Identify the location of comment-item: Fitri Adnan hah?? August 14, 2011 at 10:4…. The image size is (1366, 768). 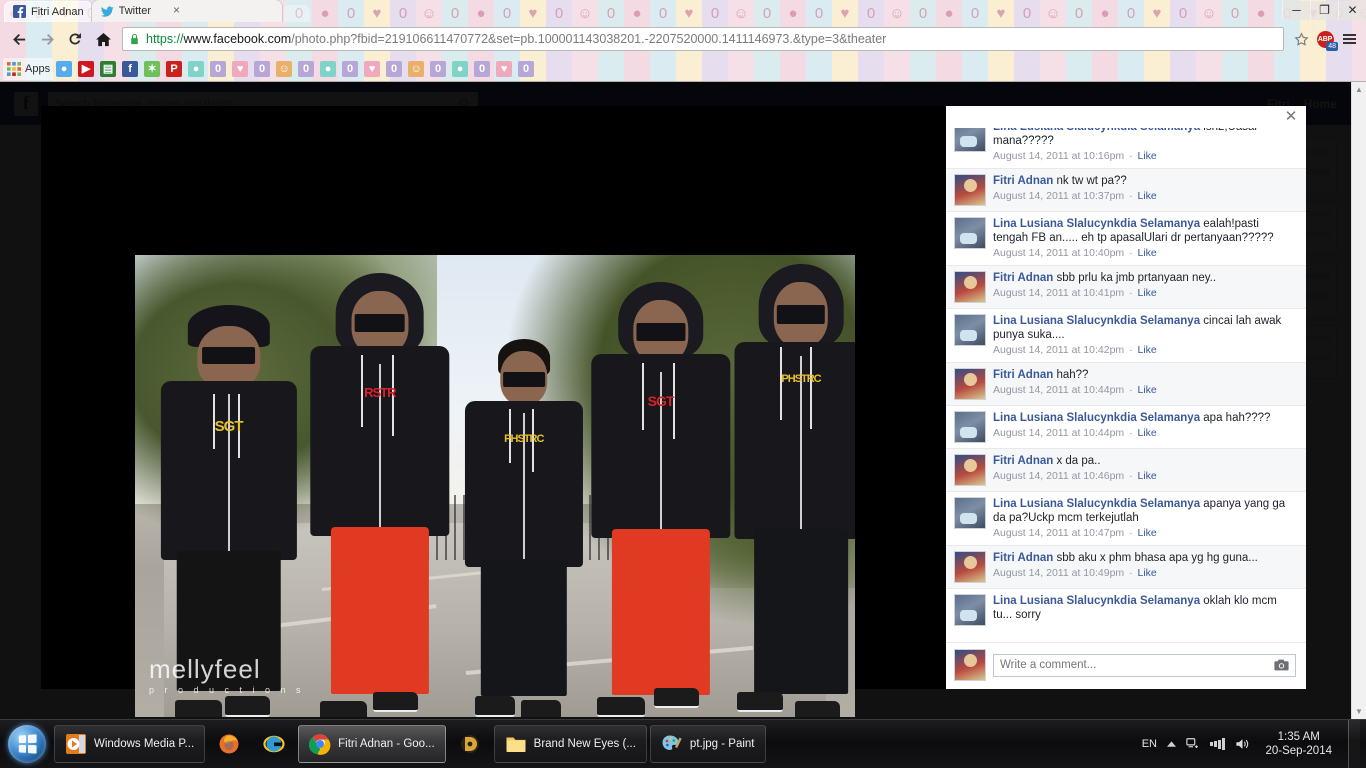
(1126, 383).